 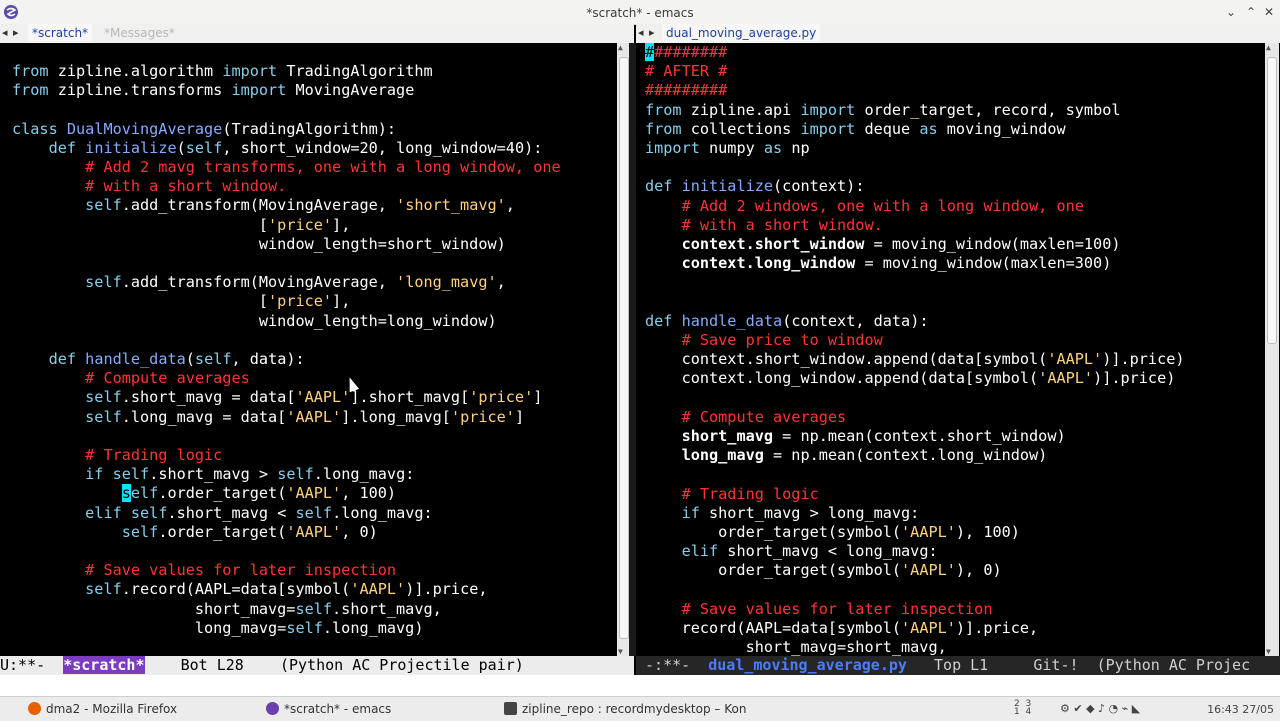 What do you see at coordinates (1100, 708) in the screenshot?
I see `tray-icons: ⚙ ✔ ◆ ♪ ◔ ⌁ ◣` at bounding box center [1100, 708].